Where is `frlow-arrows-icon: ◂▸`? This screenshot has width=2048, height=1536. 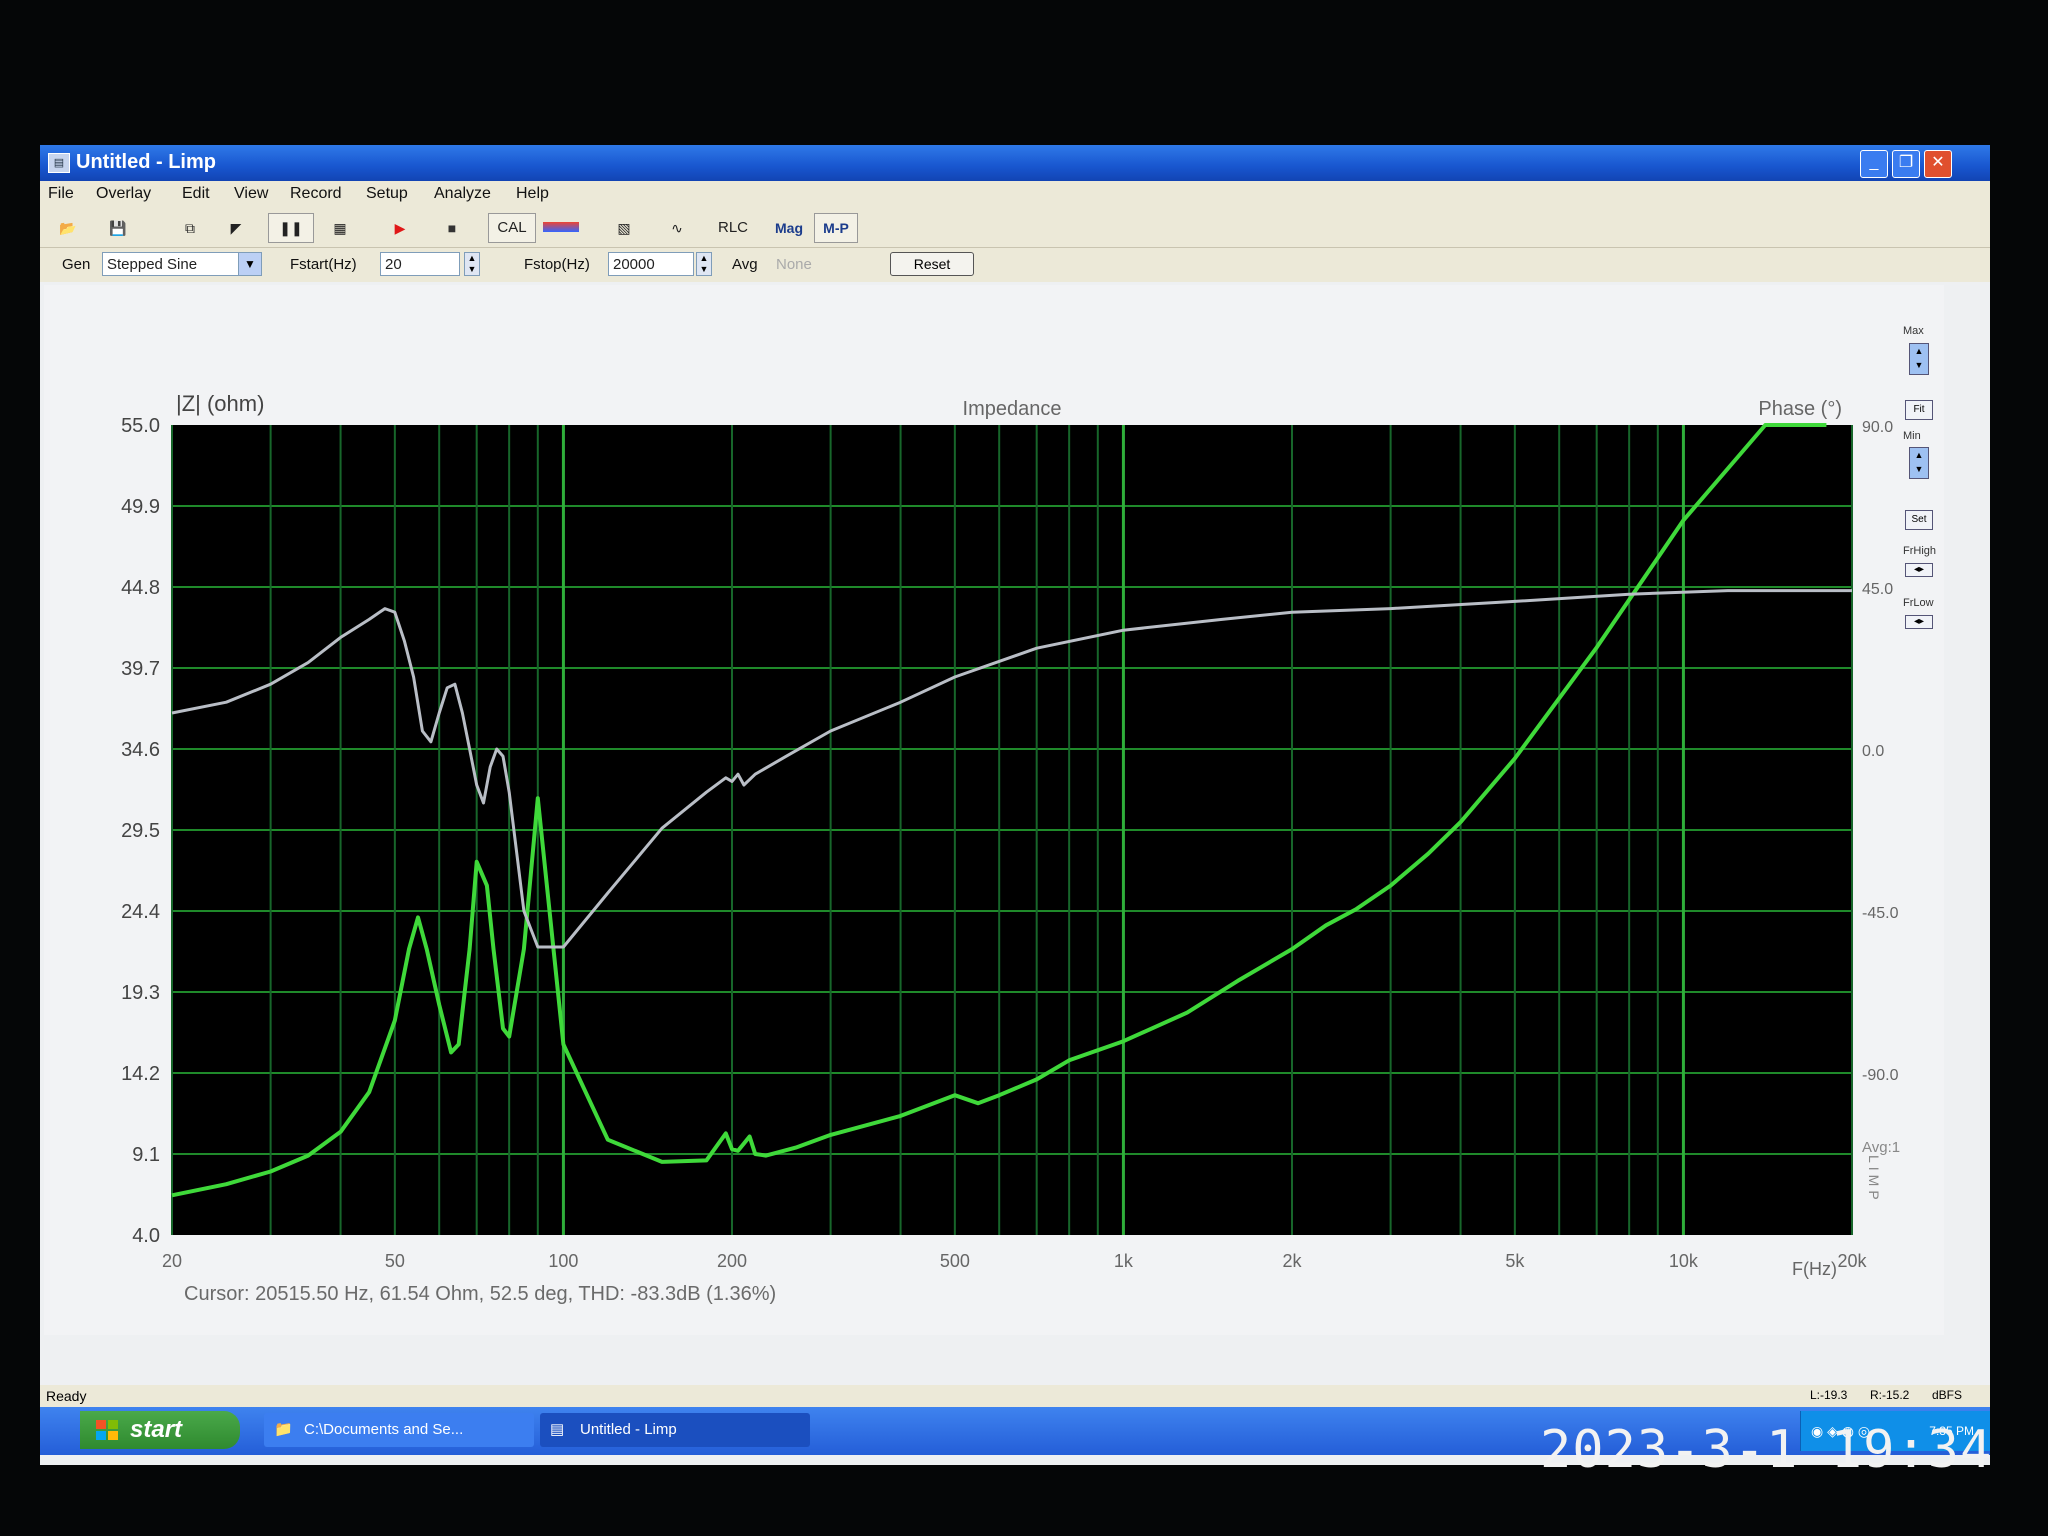 frlow-arrows-icon: ◂▸ is located at coordinates (1919, 622).